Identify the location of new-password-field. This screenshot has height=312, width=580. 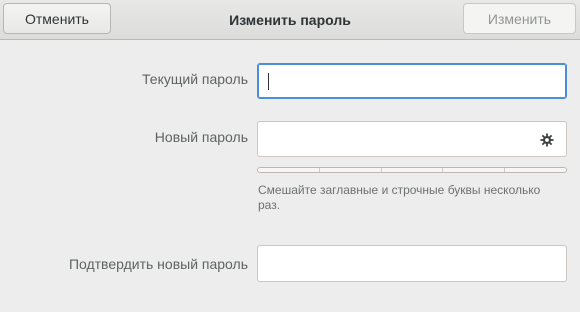
(412, 139).